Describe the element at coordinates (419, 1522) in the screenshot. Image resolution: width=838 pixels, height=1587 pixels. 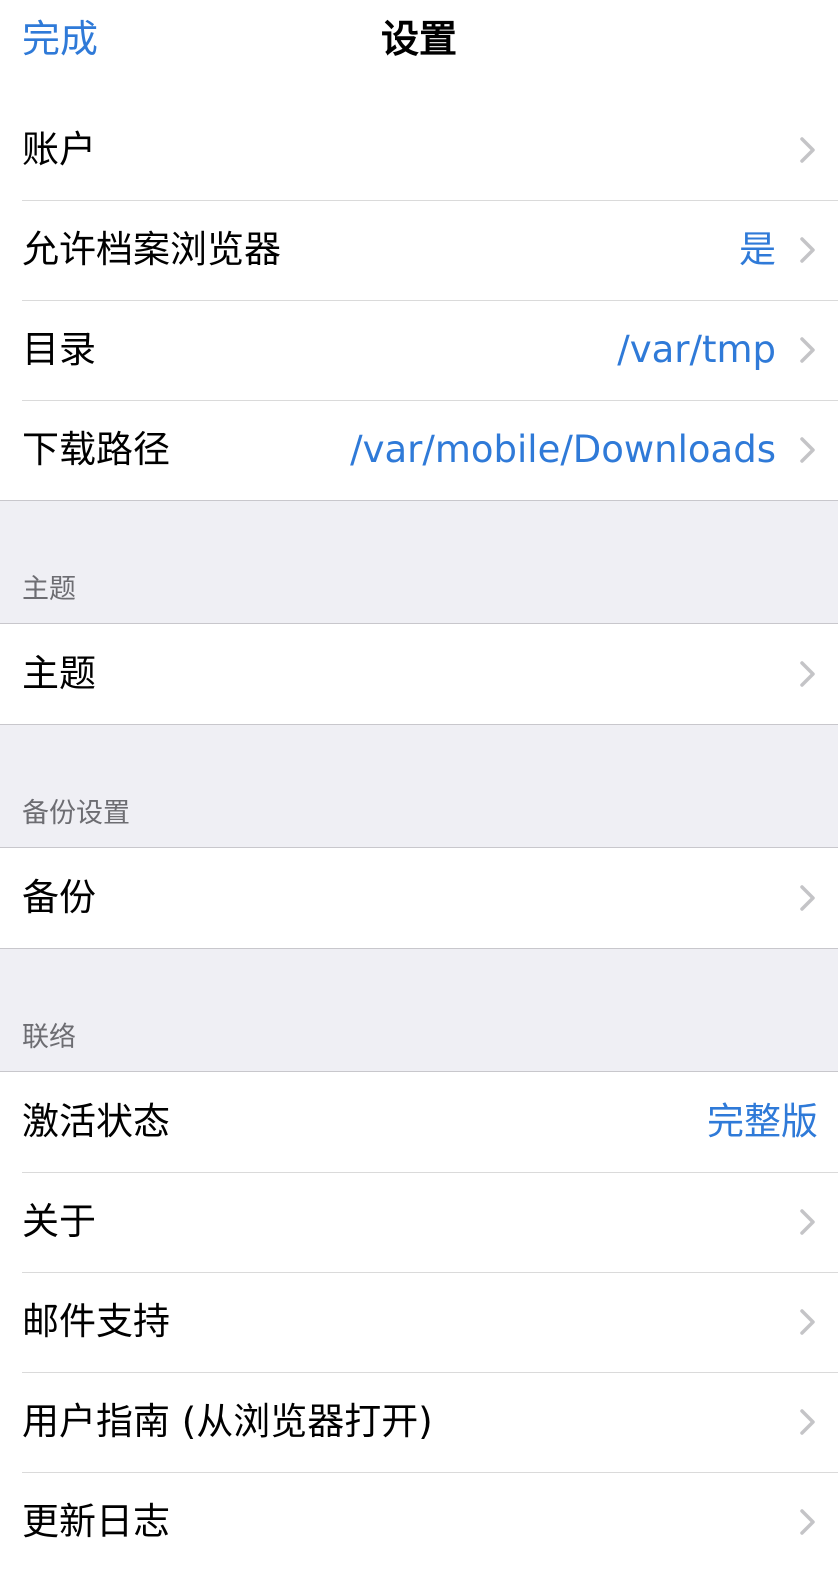
I see `settings-row-changelog: 更新日志` at that location.